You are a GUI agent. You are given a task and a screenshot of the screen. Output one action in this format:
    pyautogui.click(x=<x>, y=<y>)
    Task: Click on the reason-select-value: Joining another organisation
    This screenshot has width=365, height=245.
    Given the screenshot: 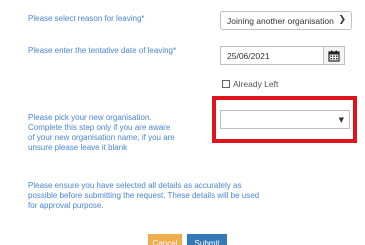 What is the action you would take?
    pyautogui.click(x=280, y=20)
    